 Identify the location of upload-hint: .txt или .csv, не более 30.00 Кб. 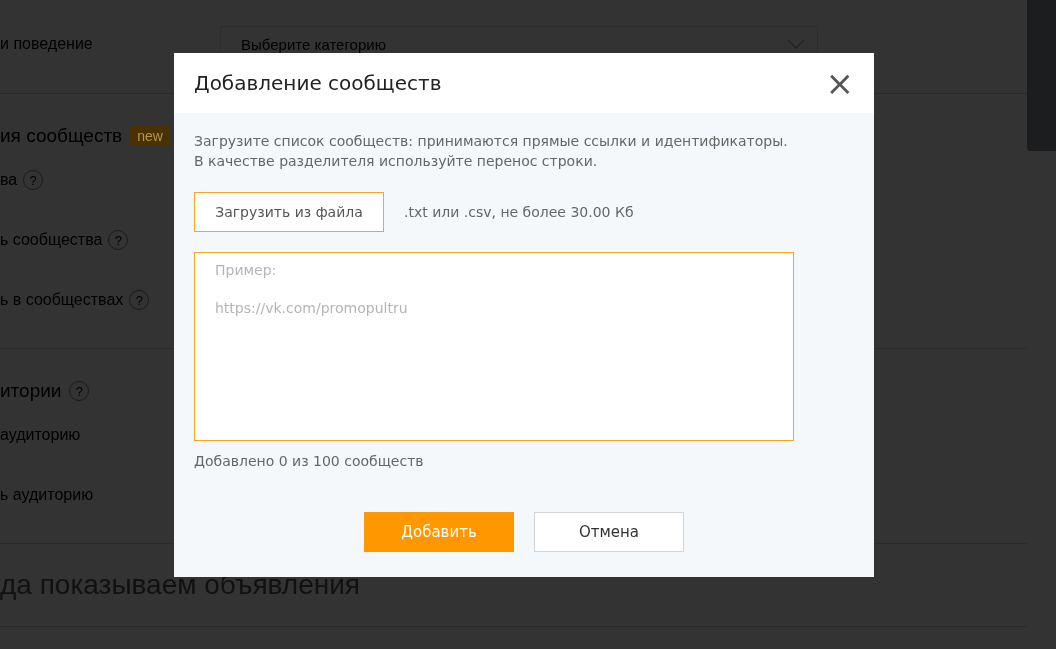
(519, 212).